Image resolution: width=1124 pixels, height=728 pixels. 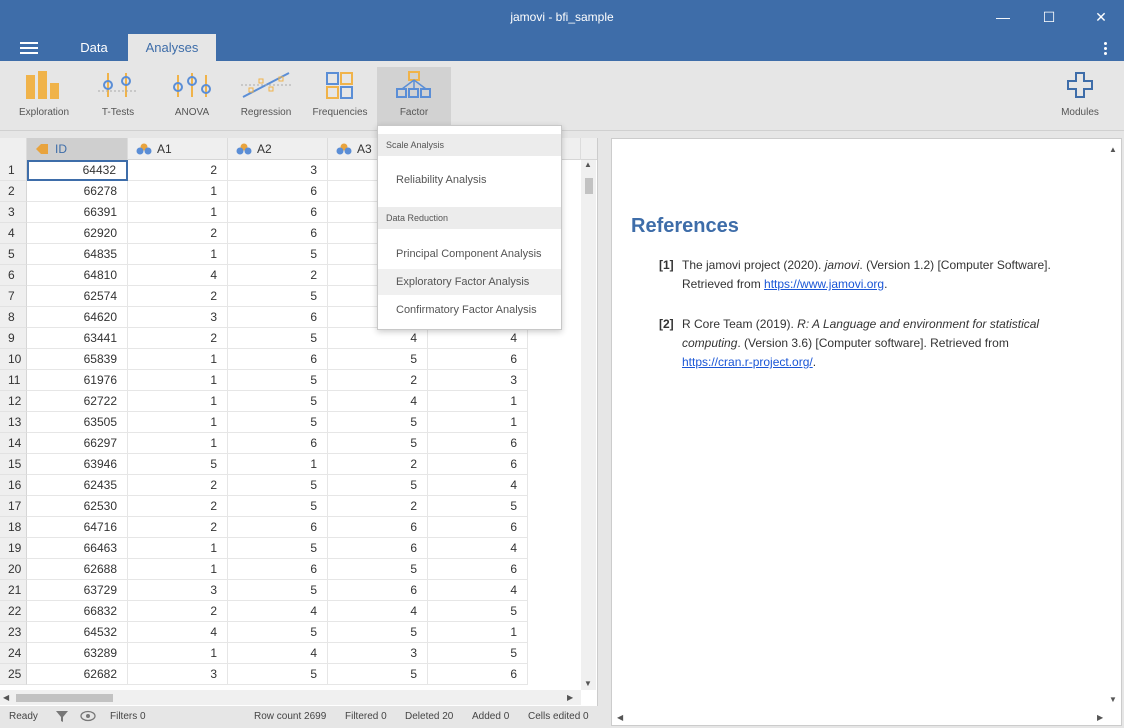 What do you see at coordinates (469, 282) in the screenshot?
I see `menu-item-exploratory-factor-analysis: Exploratory Factor Analysis` at bounding box center [469, 282].